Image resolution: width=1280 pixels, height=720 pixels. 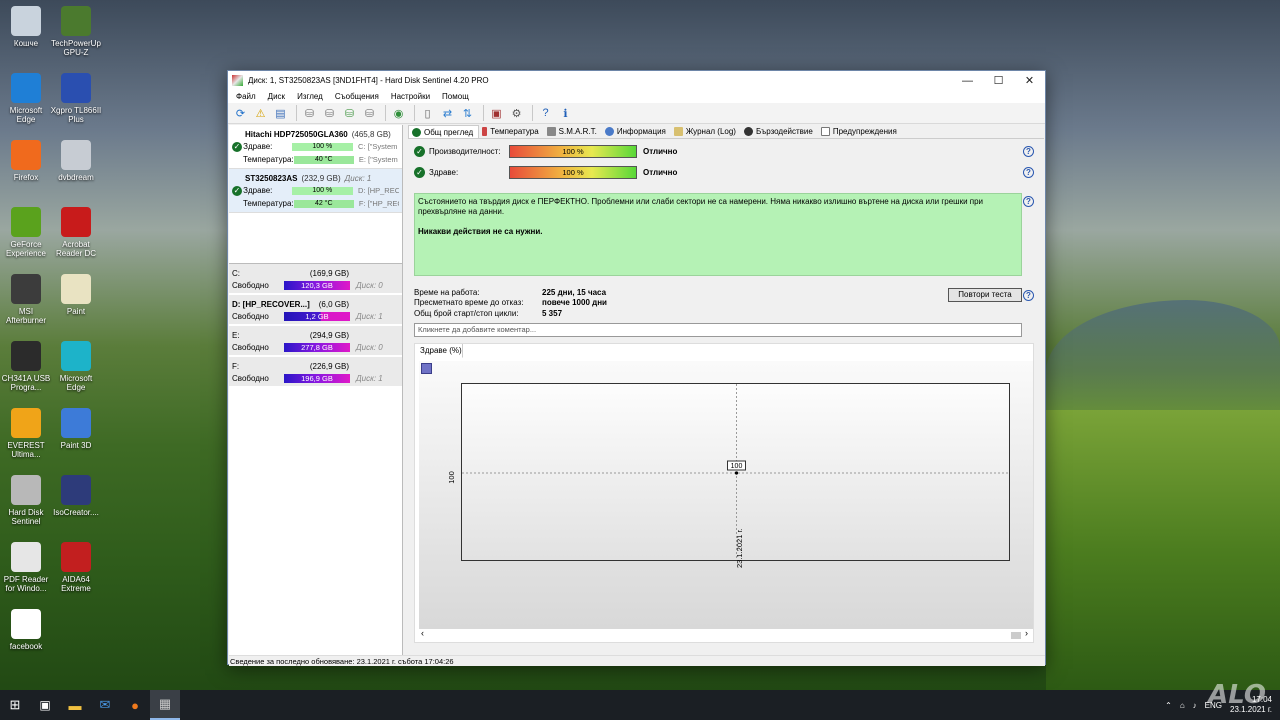 What do you see at coordinates (315, 341) in the screenshot?
I see `partition-e: E: (294,9 GB) Свободно 277,8 GB Диск: 0` at bounding box center [315, 341].